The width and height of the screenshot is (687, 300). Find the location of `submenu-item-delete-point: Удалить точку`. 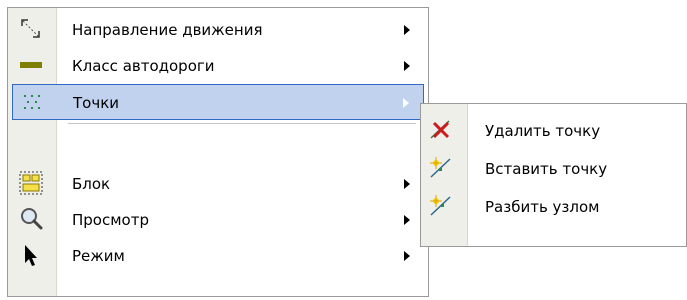

submenu-item-delete-point: Удалить точку is located at coordinates (553, 131).